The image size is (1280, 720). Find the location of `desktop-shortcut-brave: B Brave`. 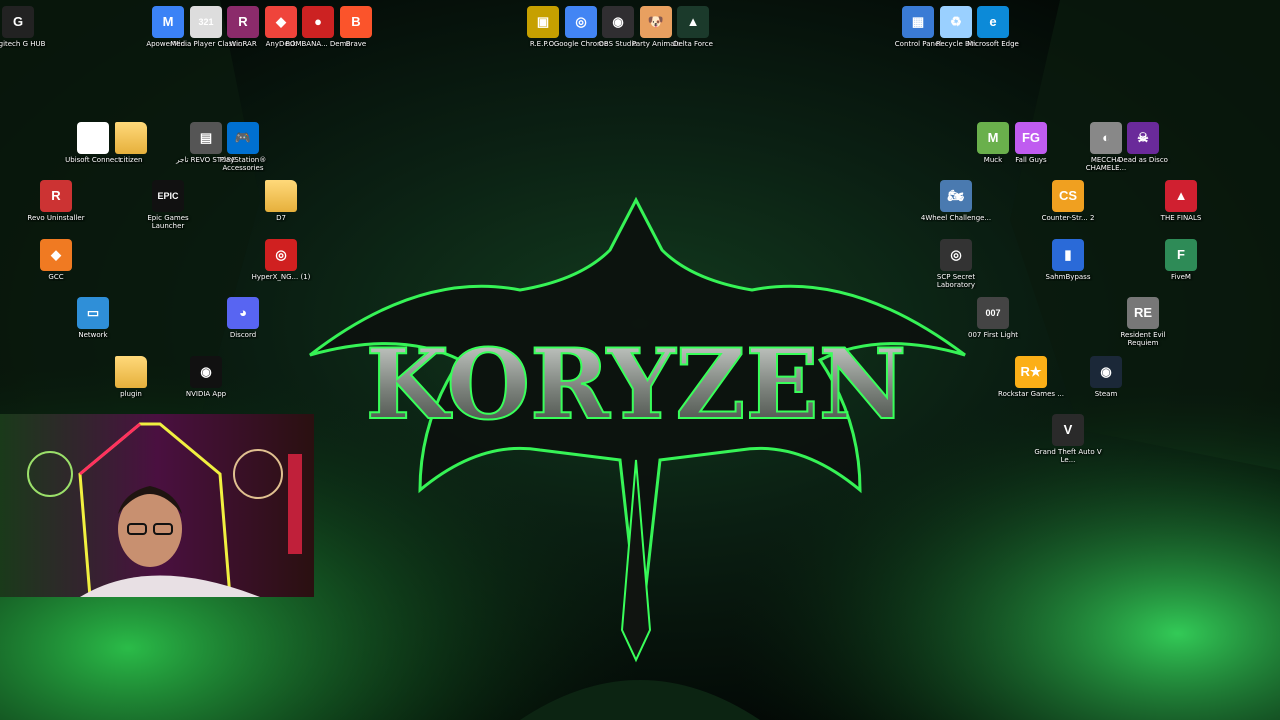

desktop-shortcut-brave: B Brave is located at coordinates (356, 27).